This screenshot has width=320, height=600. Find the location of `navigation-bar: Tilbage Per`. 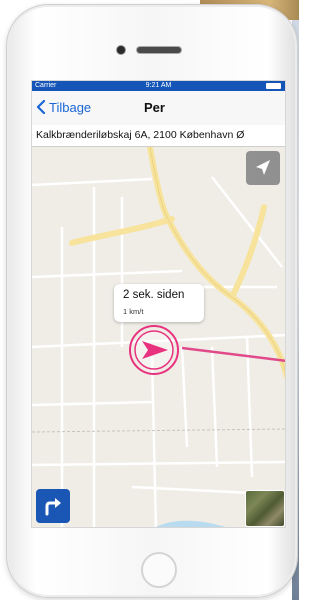

navigation-bar: Tilbage Per is located at coordinates (158, 108).